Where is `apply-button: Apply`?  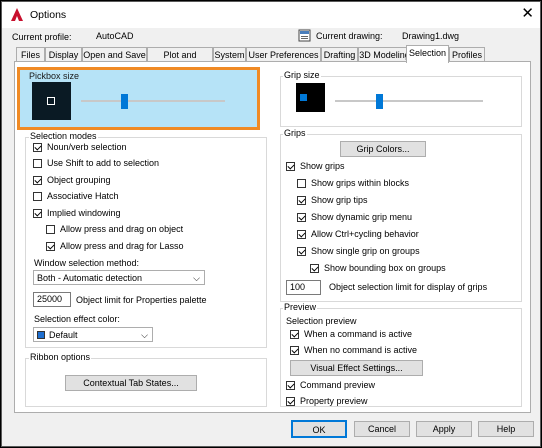 apply-button: Apply is located at coordinates (444, 429).